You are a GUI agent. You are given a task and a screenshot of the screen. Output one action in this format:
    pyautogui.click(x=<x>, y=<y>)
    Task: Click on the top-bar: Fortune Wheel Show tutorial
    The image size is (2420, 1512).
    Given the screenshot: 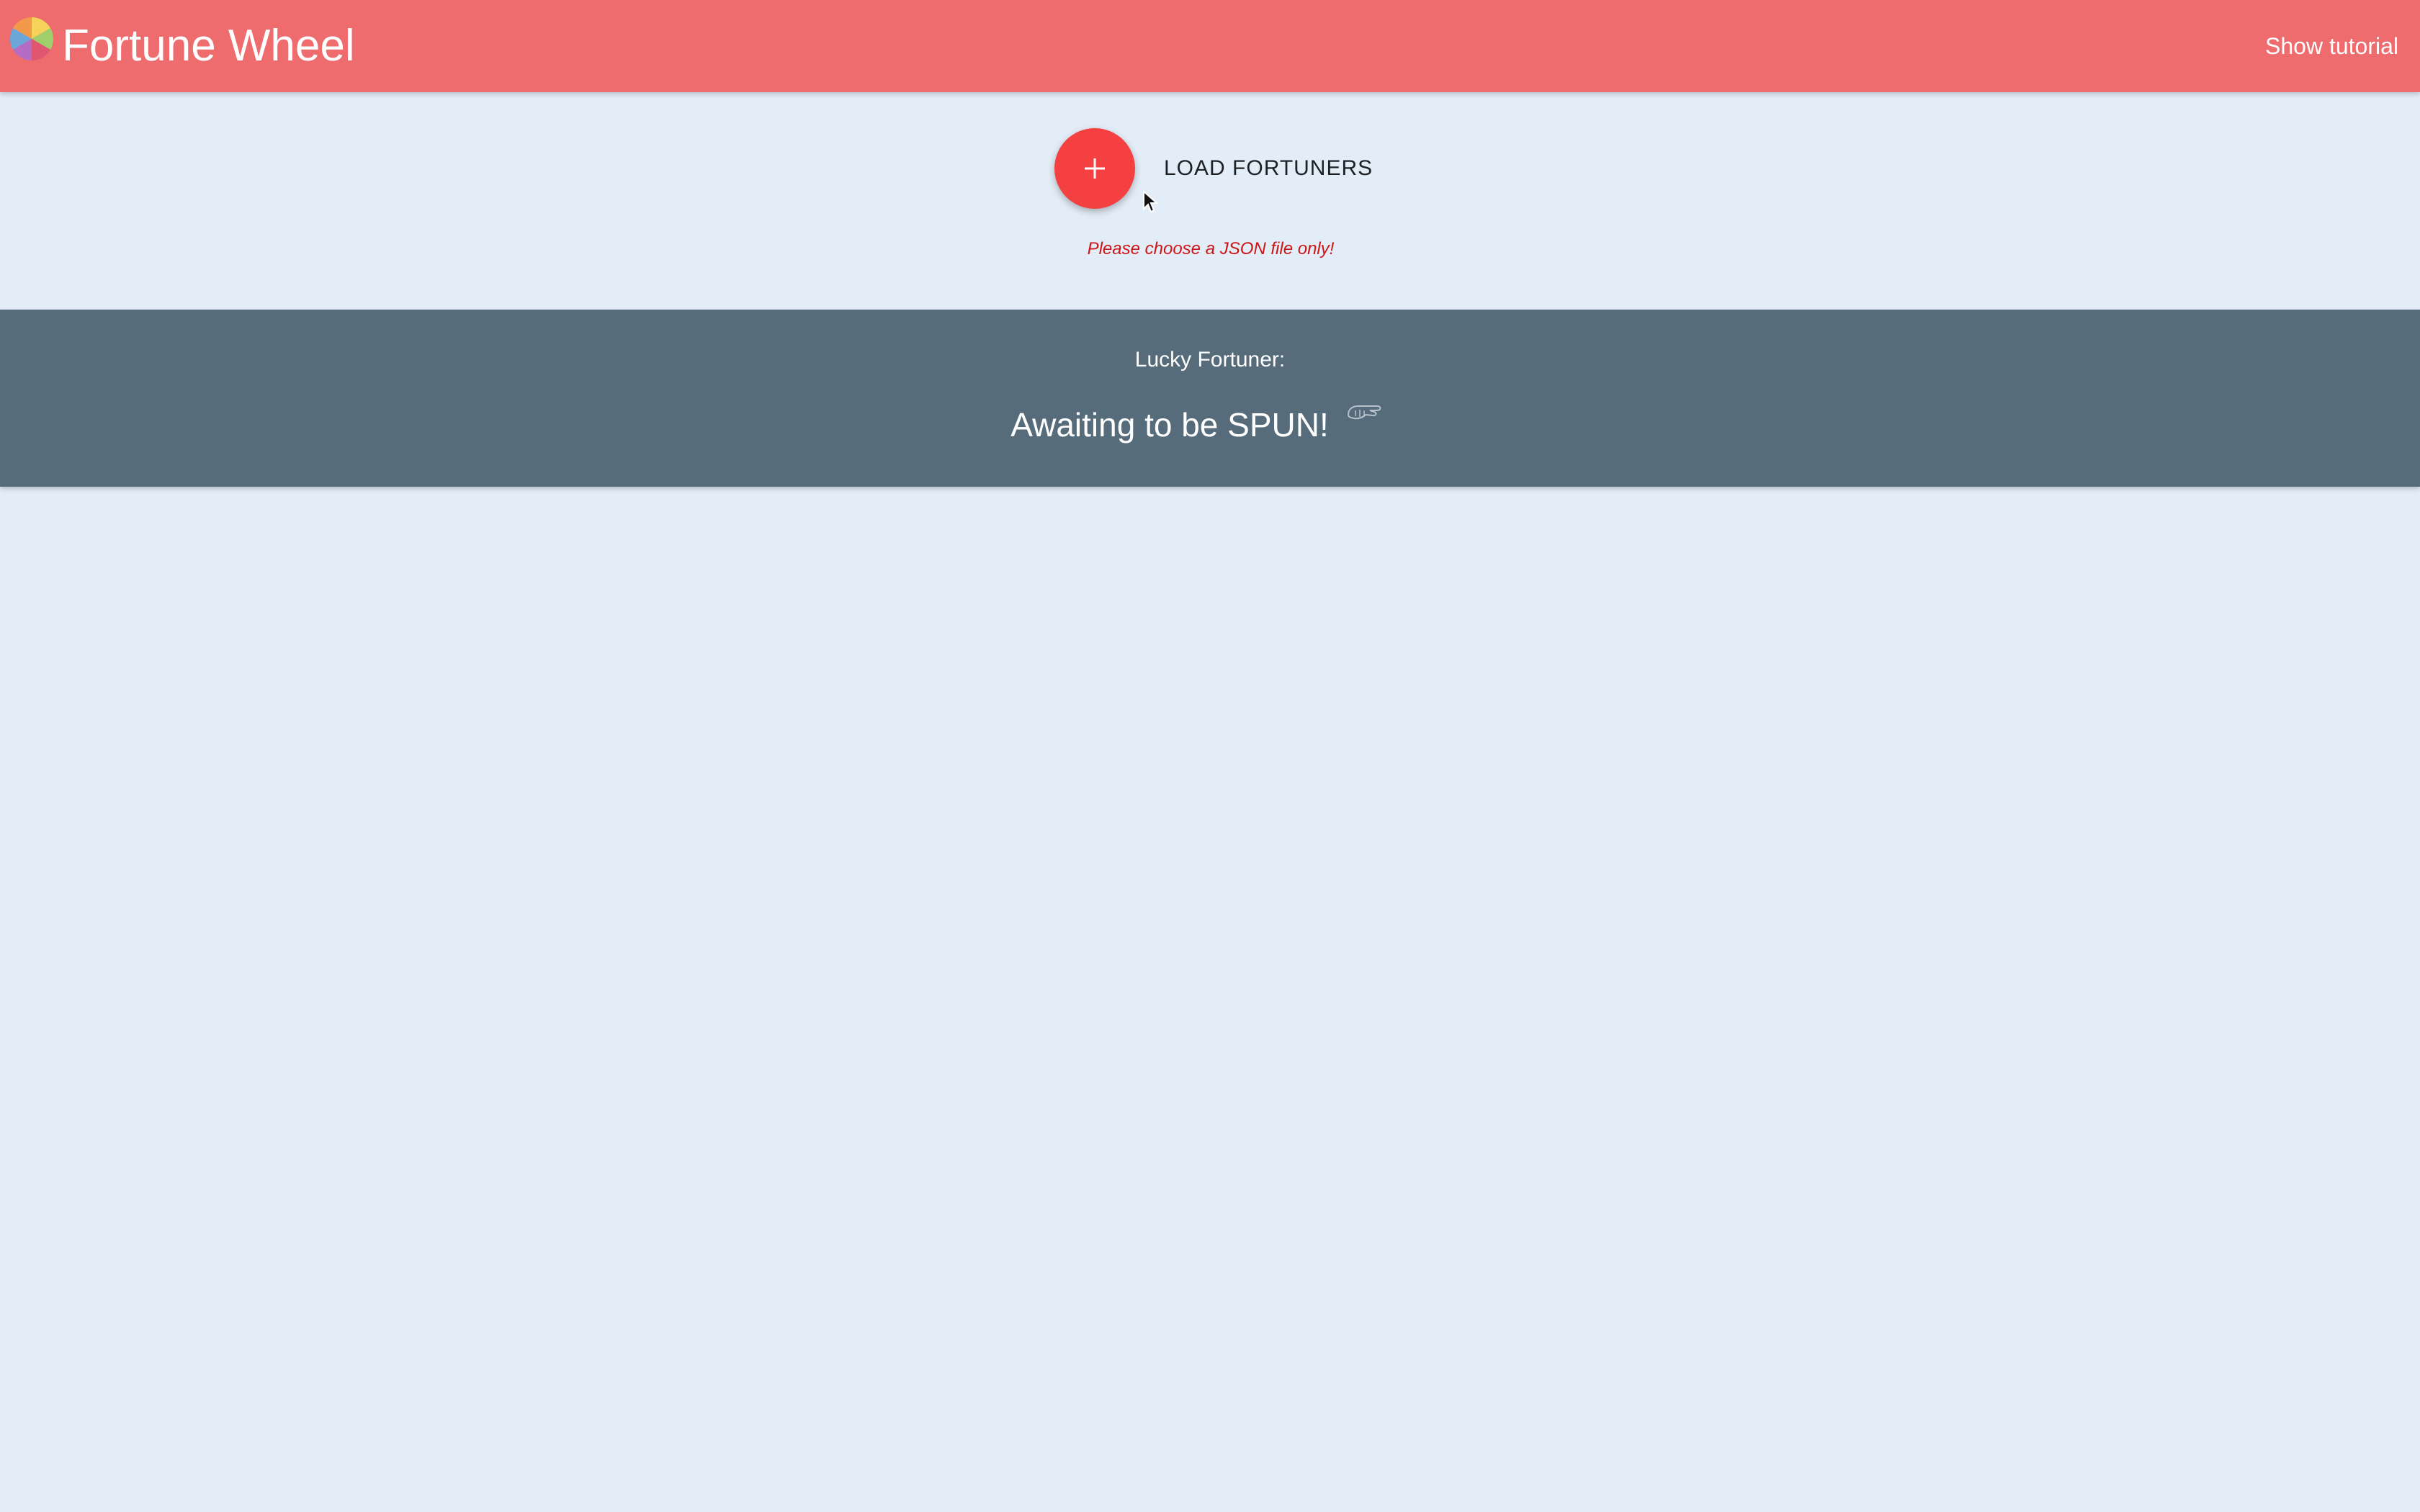 What is the action you would take?
    pyautogui.click(x=1210, y=46)
    